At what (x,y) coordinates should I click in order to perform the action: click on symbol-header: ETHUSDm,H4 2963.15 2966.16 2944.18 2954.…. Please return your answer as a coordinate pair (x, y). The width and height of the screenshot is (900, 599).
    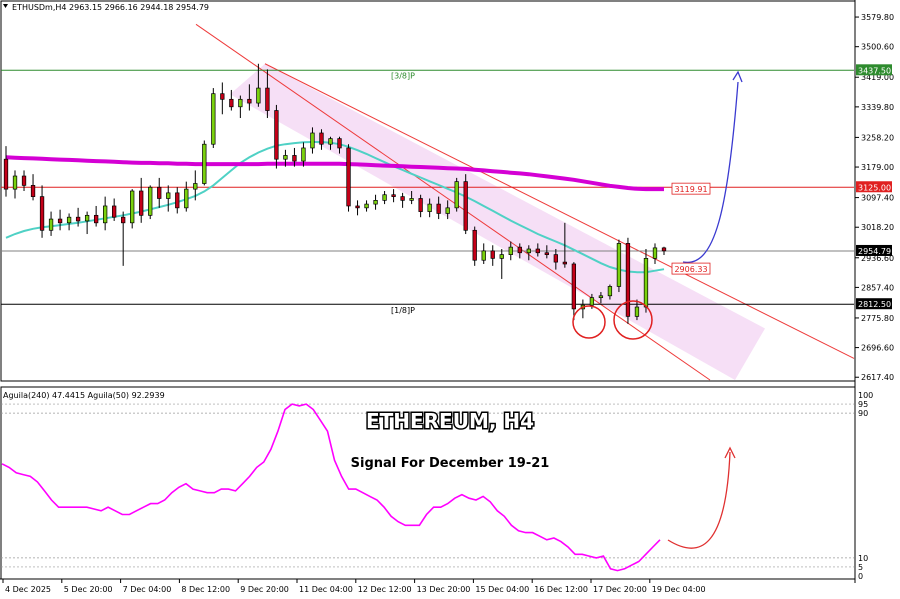
    Looking at the image, I should click on (110, 7).